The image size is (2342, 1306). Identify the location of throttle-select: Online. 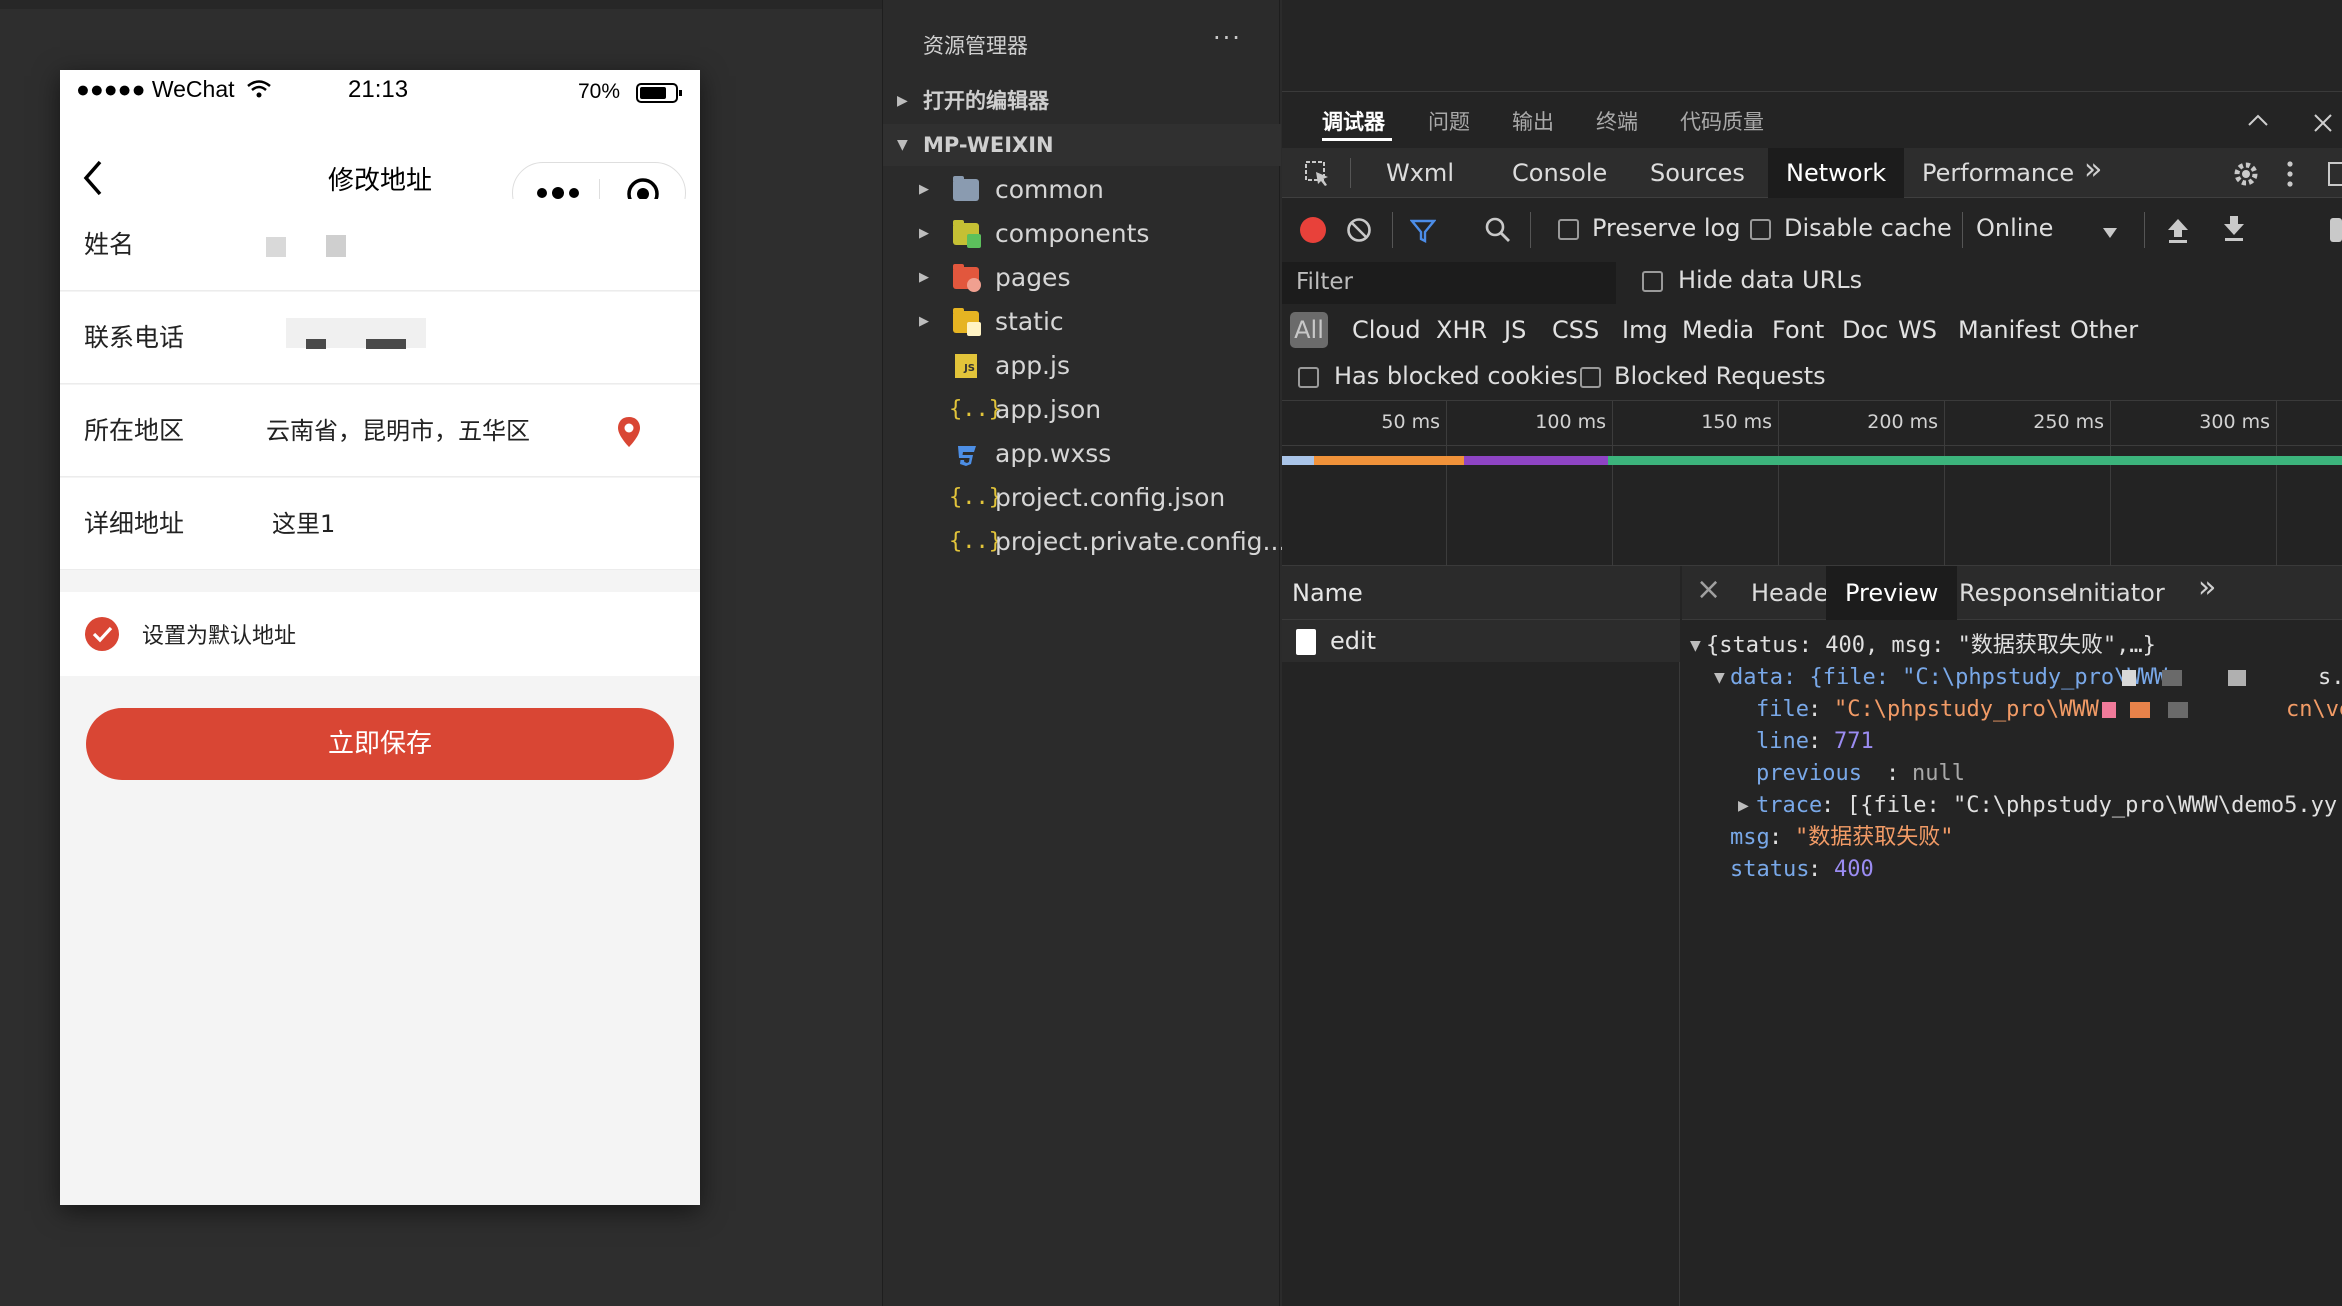
(2014, 228).